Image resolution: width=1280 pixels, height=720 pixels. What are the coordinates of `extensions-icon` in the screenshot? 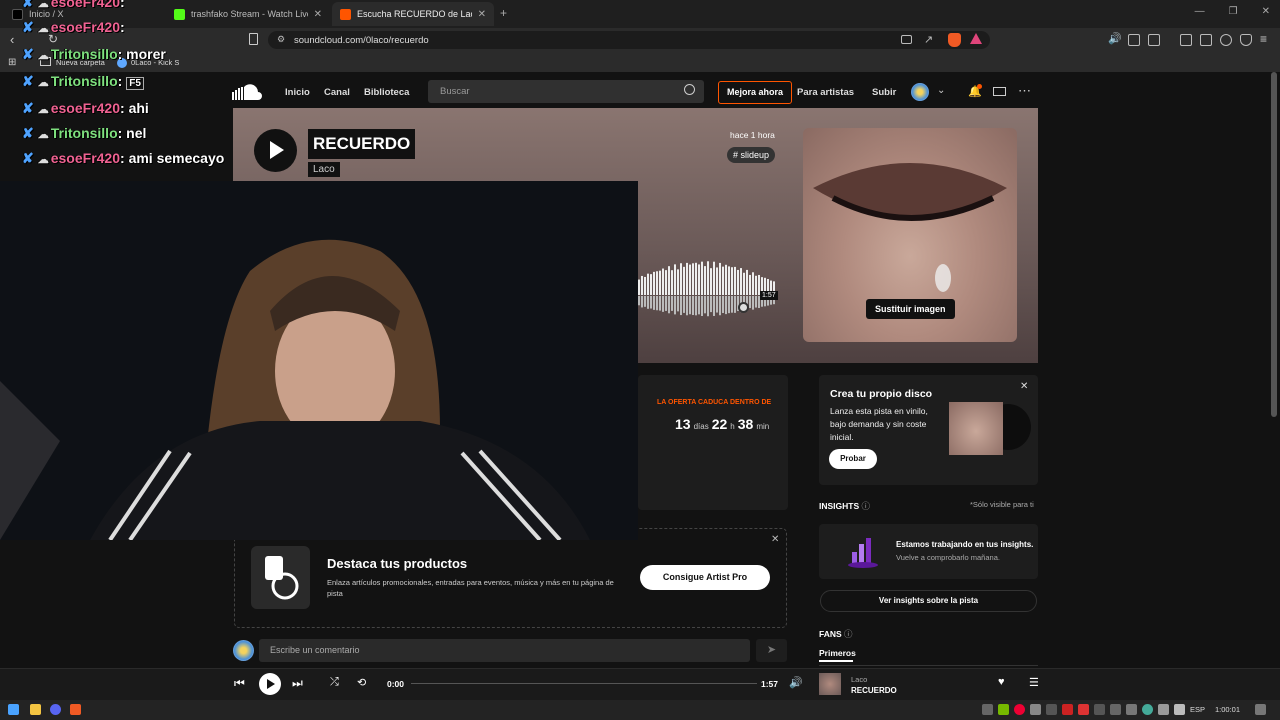 It's located at (1134, 40).